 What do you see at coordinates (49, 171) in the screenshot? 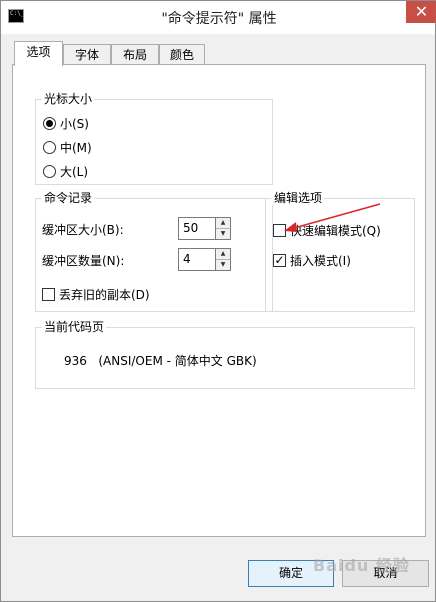
I see `cursor-large-radio` at bounding box center [49, 171].